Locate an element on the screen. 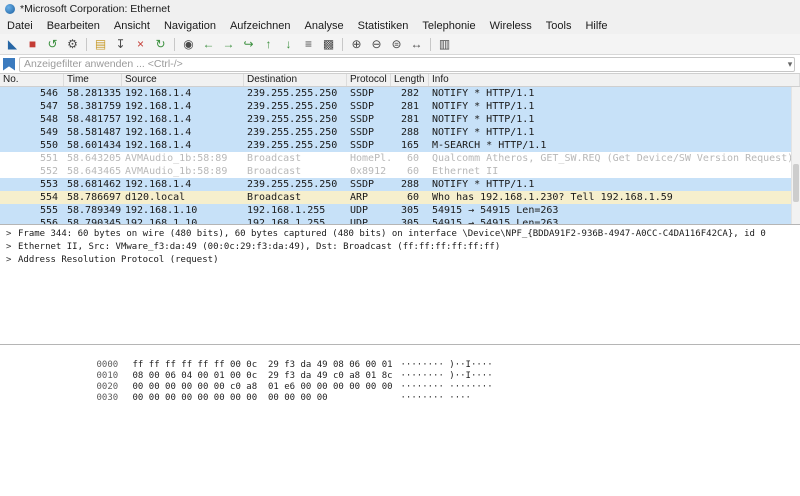  go-forward-button: → is located at coordinates (228, 44).